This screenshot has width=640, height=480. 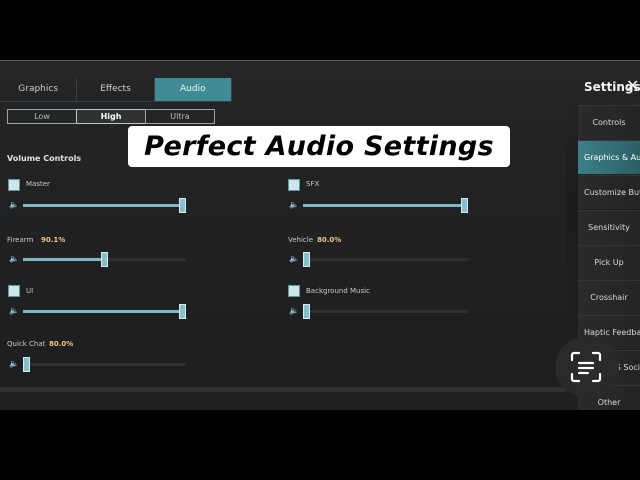 I want to click on sfx-checkbox, so click(x=294, y=185).